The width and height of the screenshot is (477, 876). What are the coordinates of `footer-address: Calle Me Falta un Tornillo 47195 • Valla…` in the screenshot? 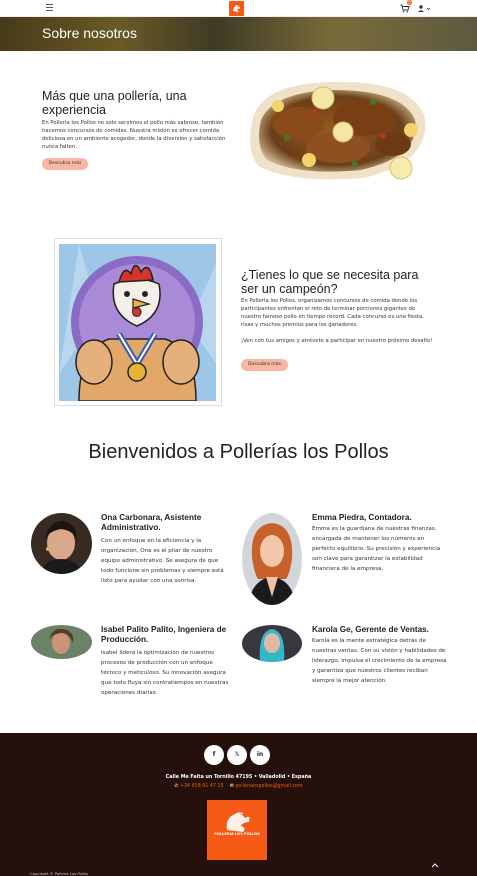 It's located at (238, 777).